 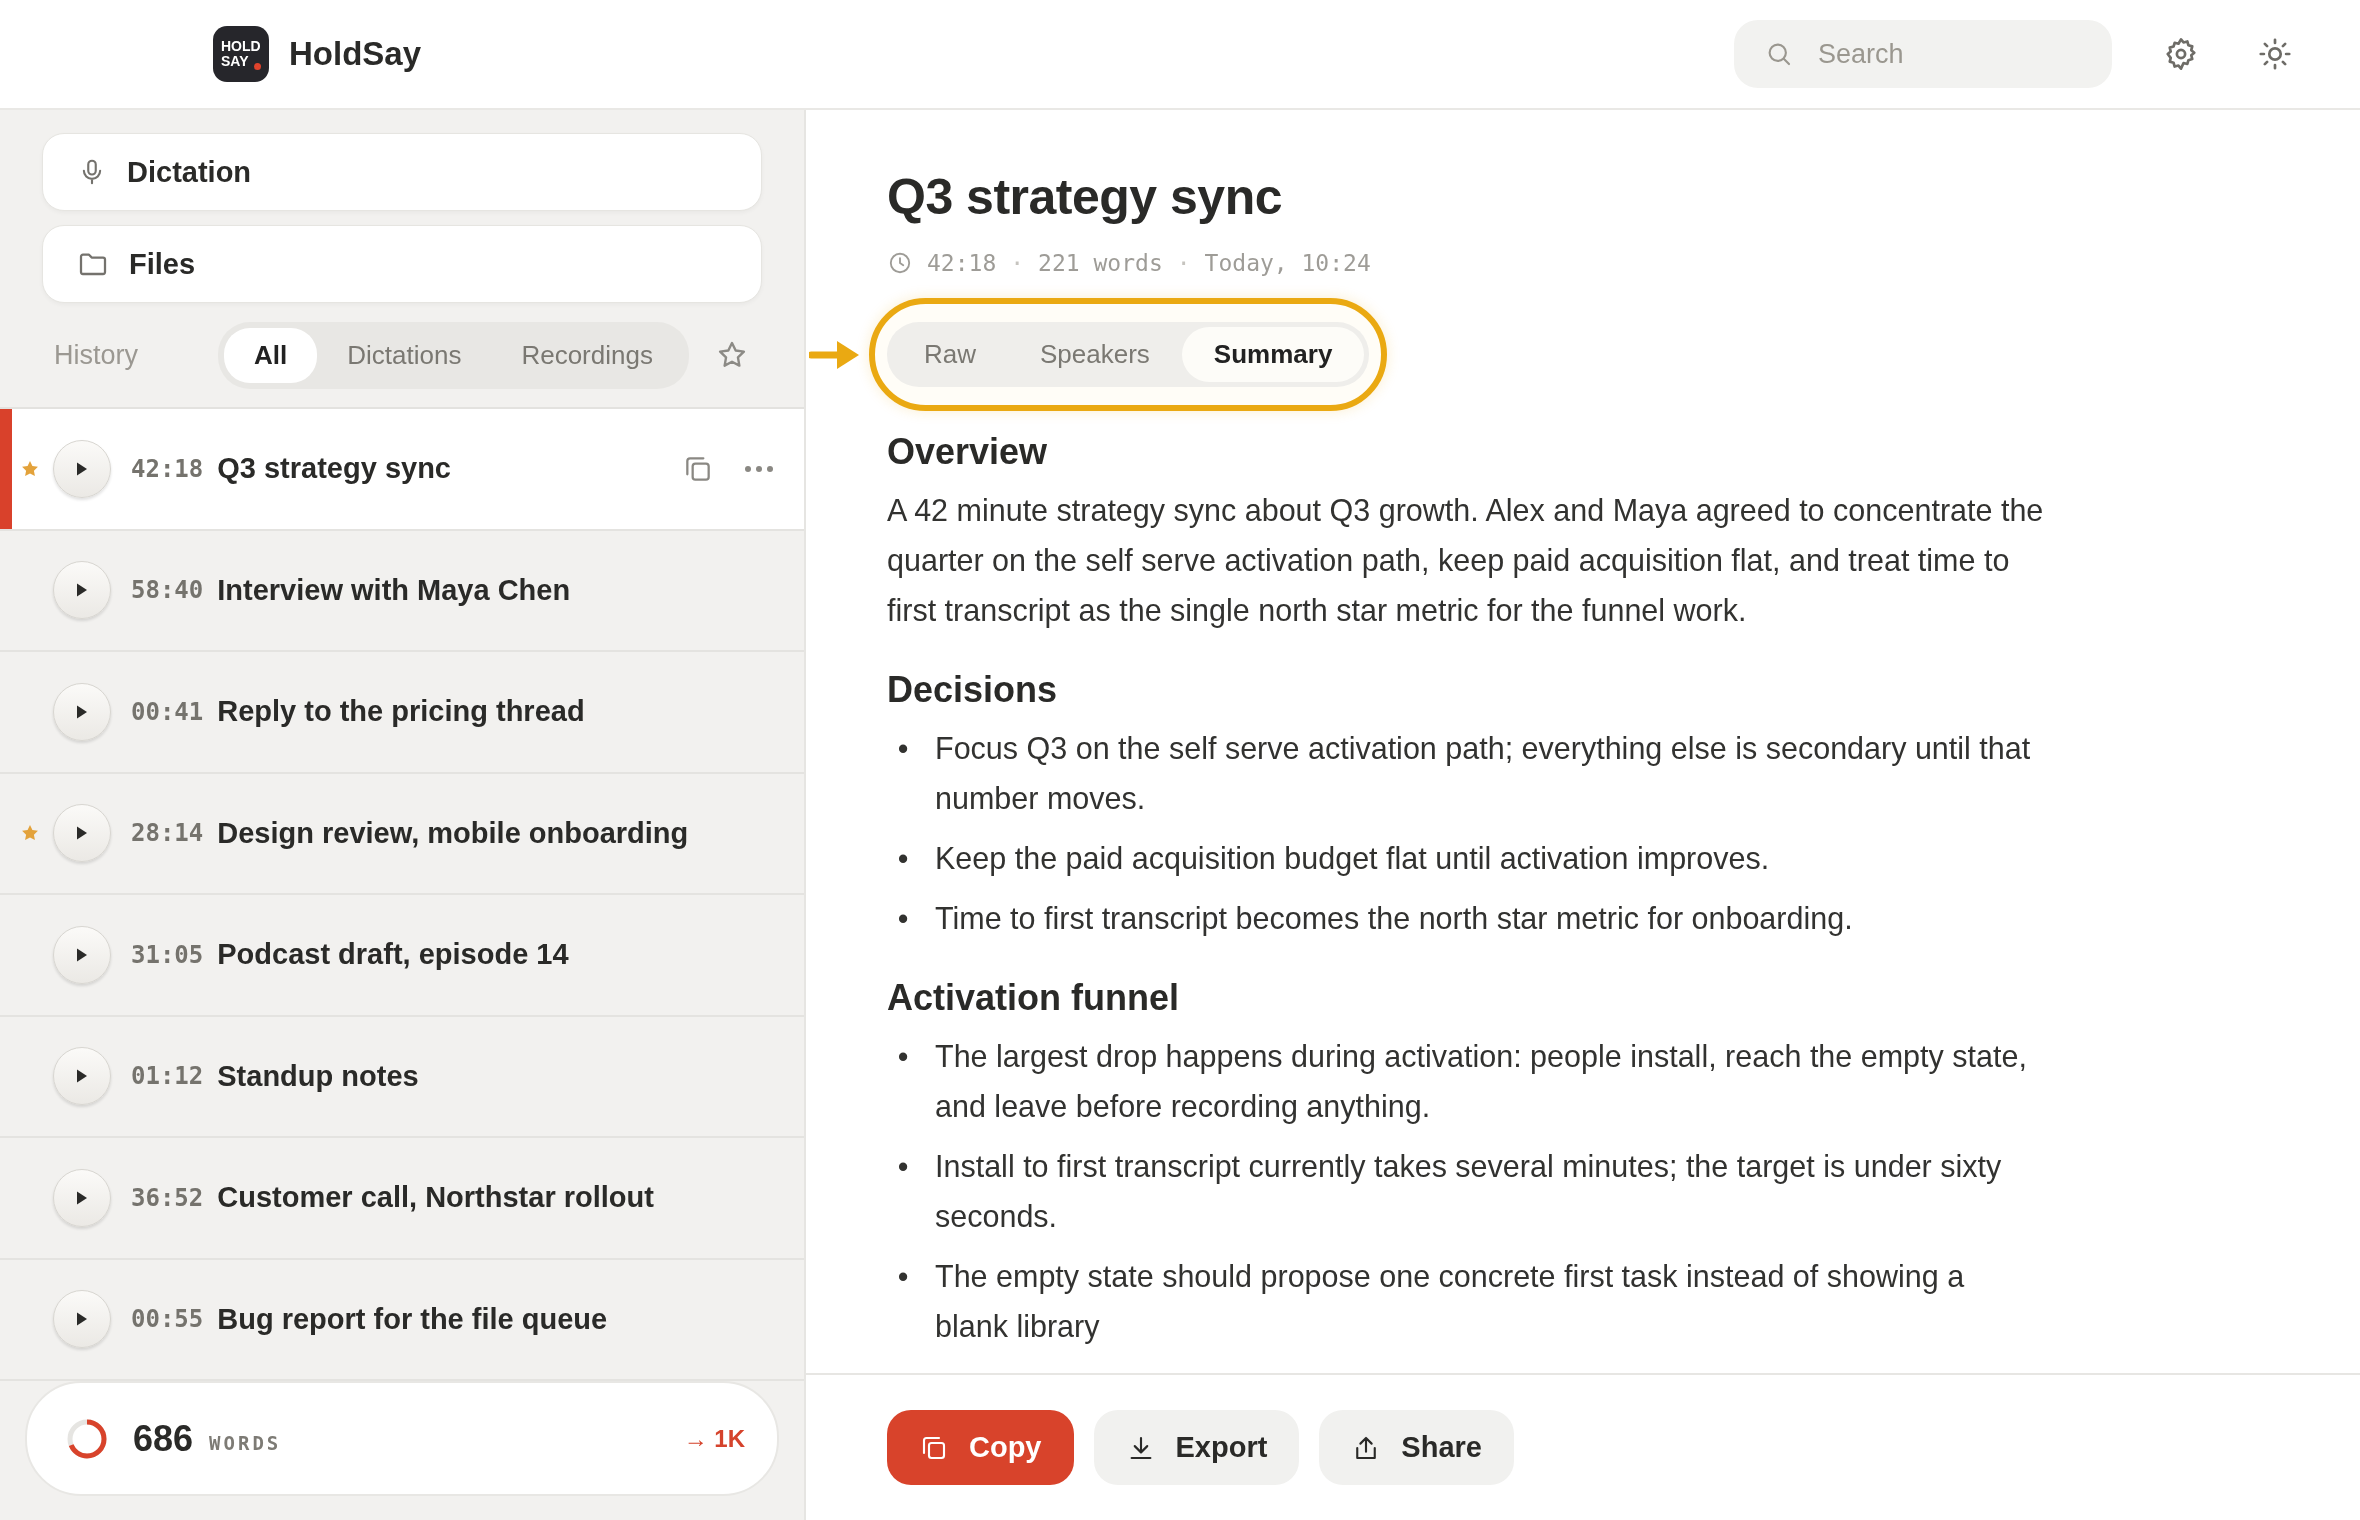 What do you see at coordinates (394, 590) in the screenshot?
I see `recording-title: Interview with Maya Chen` at bounding box center [394, 590].